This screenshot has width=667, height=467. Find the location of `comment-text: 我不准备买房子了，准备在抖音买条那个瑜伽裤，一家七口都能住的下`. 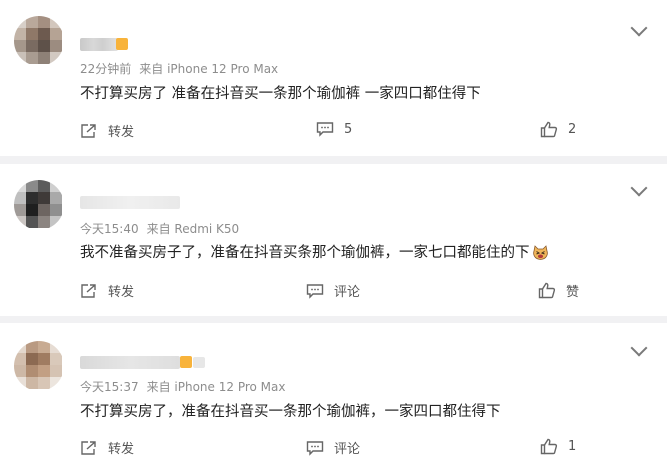

comment-text: 我不准备买房子了，准备在抖音买条那个瑜伽裤，一家七口都能住的下 is located at coordinates (305, 253).